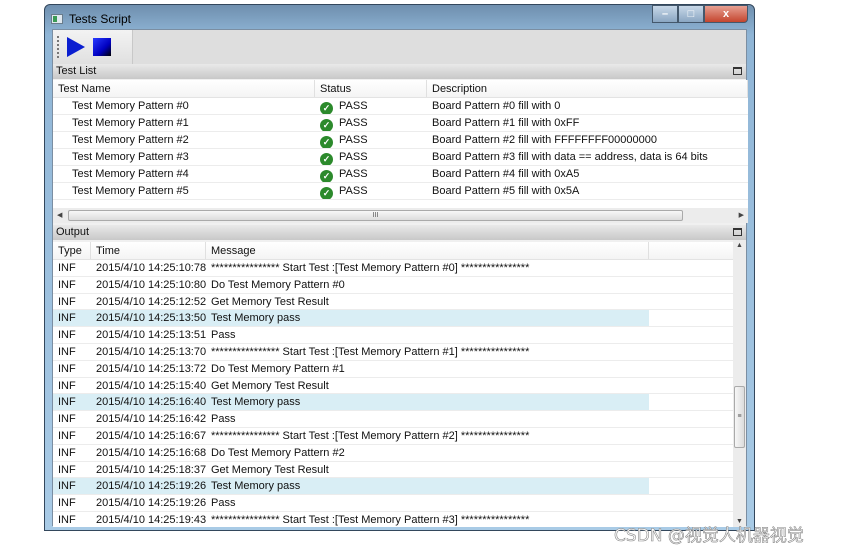  What do you see at coordinates (130, 157) in the screenshot?
I see `test-name: Test Memory Pattern #3` at bounding box center [130, 157].